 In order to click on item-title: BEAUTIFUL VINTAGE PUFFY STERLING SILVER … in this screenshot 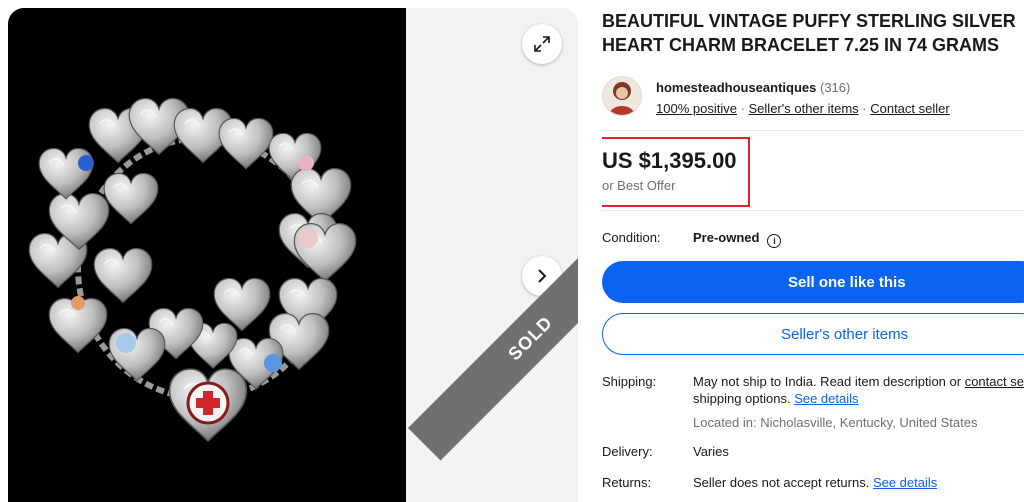, I will do `click(813, 33)`.